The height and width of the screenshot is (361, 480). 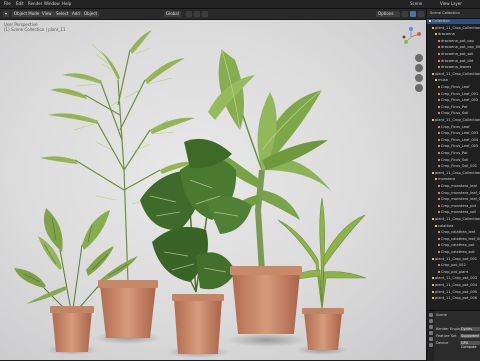 What do you see at coordinates (411, 37) in the screenshot?
I see `navigation-gizmo` at bounding box center [411, 37].